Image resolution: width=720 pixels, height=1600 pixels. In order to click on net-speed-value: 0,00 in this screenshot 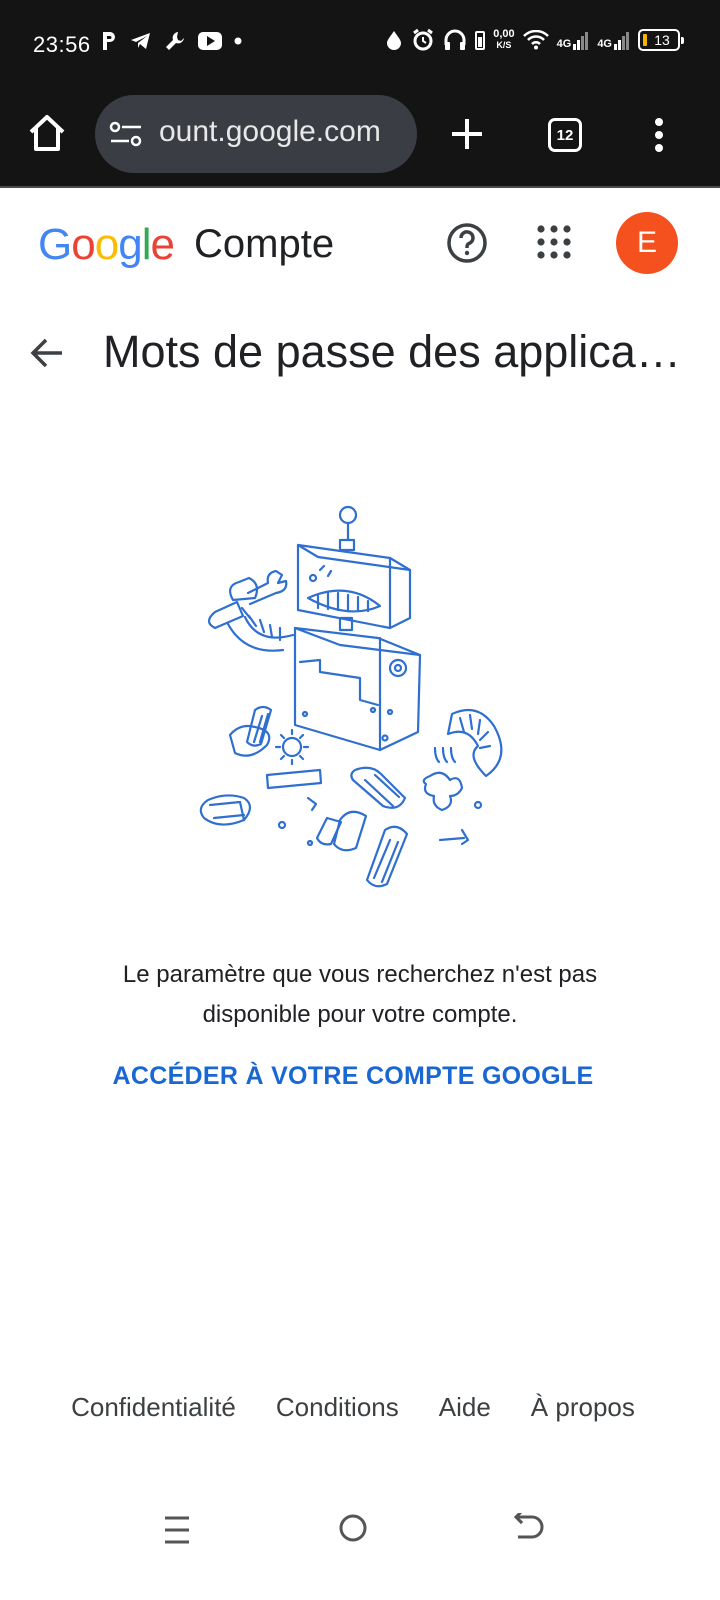, I will do `click(504, 34)`.